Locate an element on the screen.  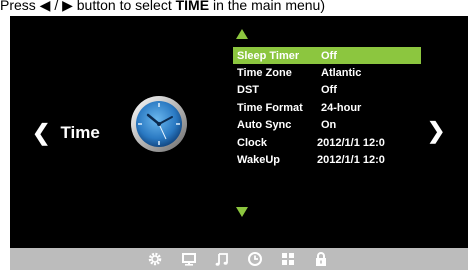
menu-row-wakeup: WakeUp 2012/1/1 12:0 is located at coordinates (327, 159).